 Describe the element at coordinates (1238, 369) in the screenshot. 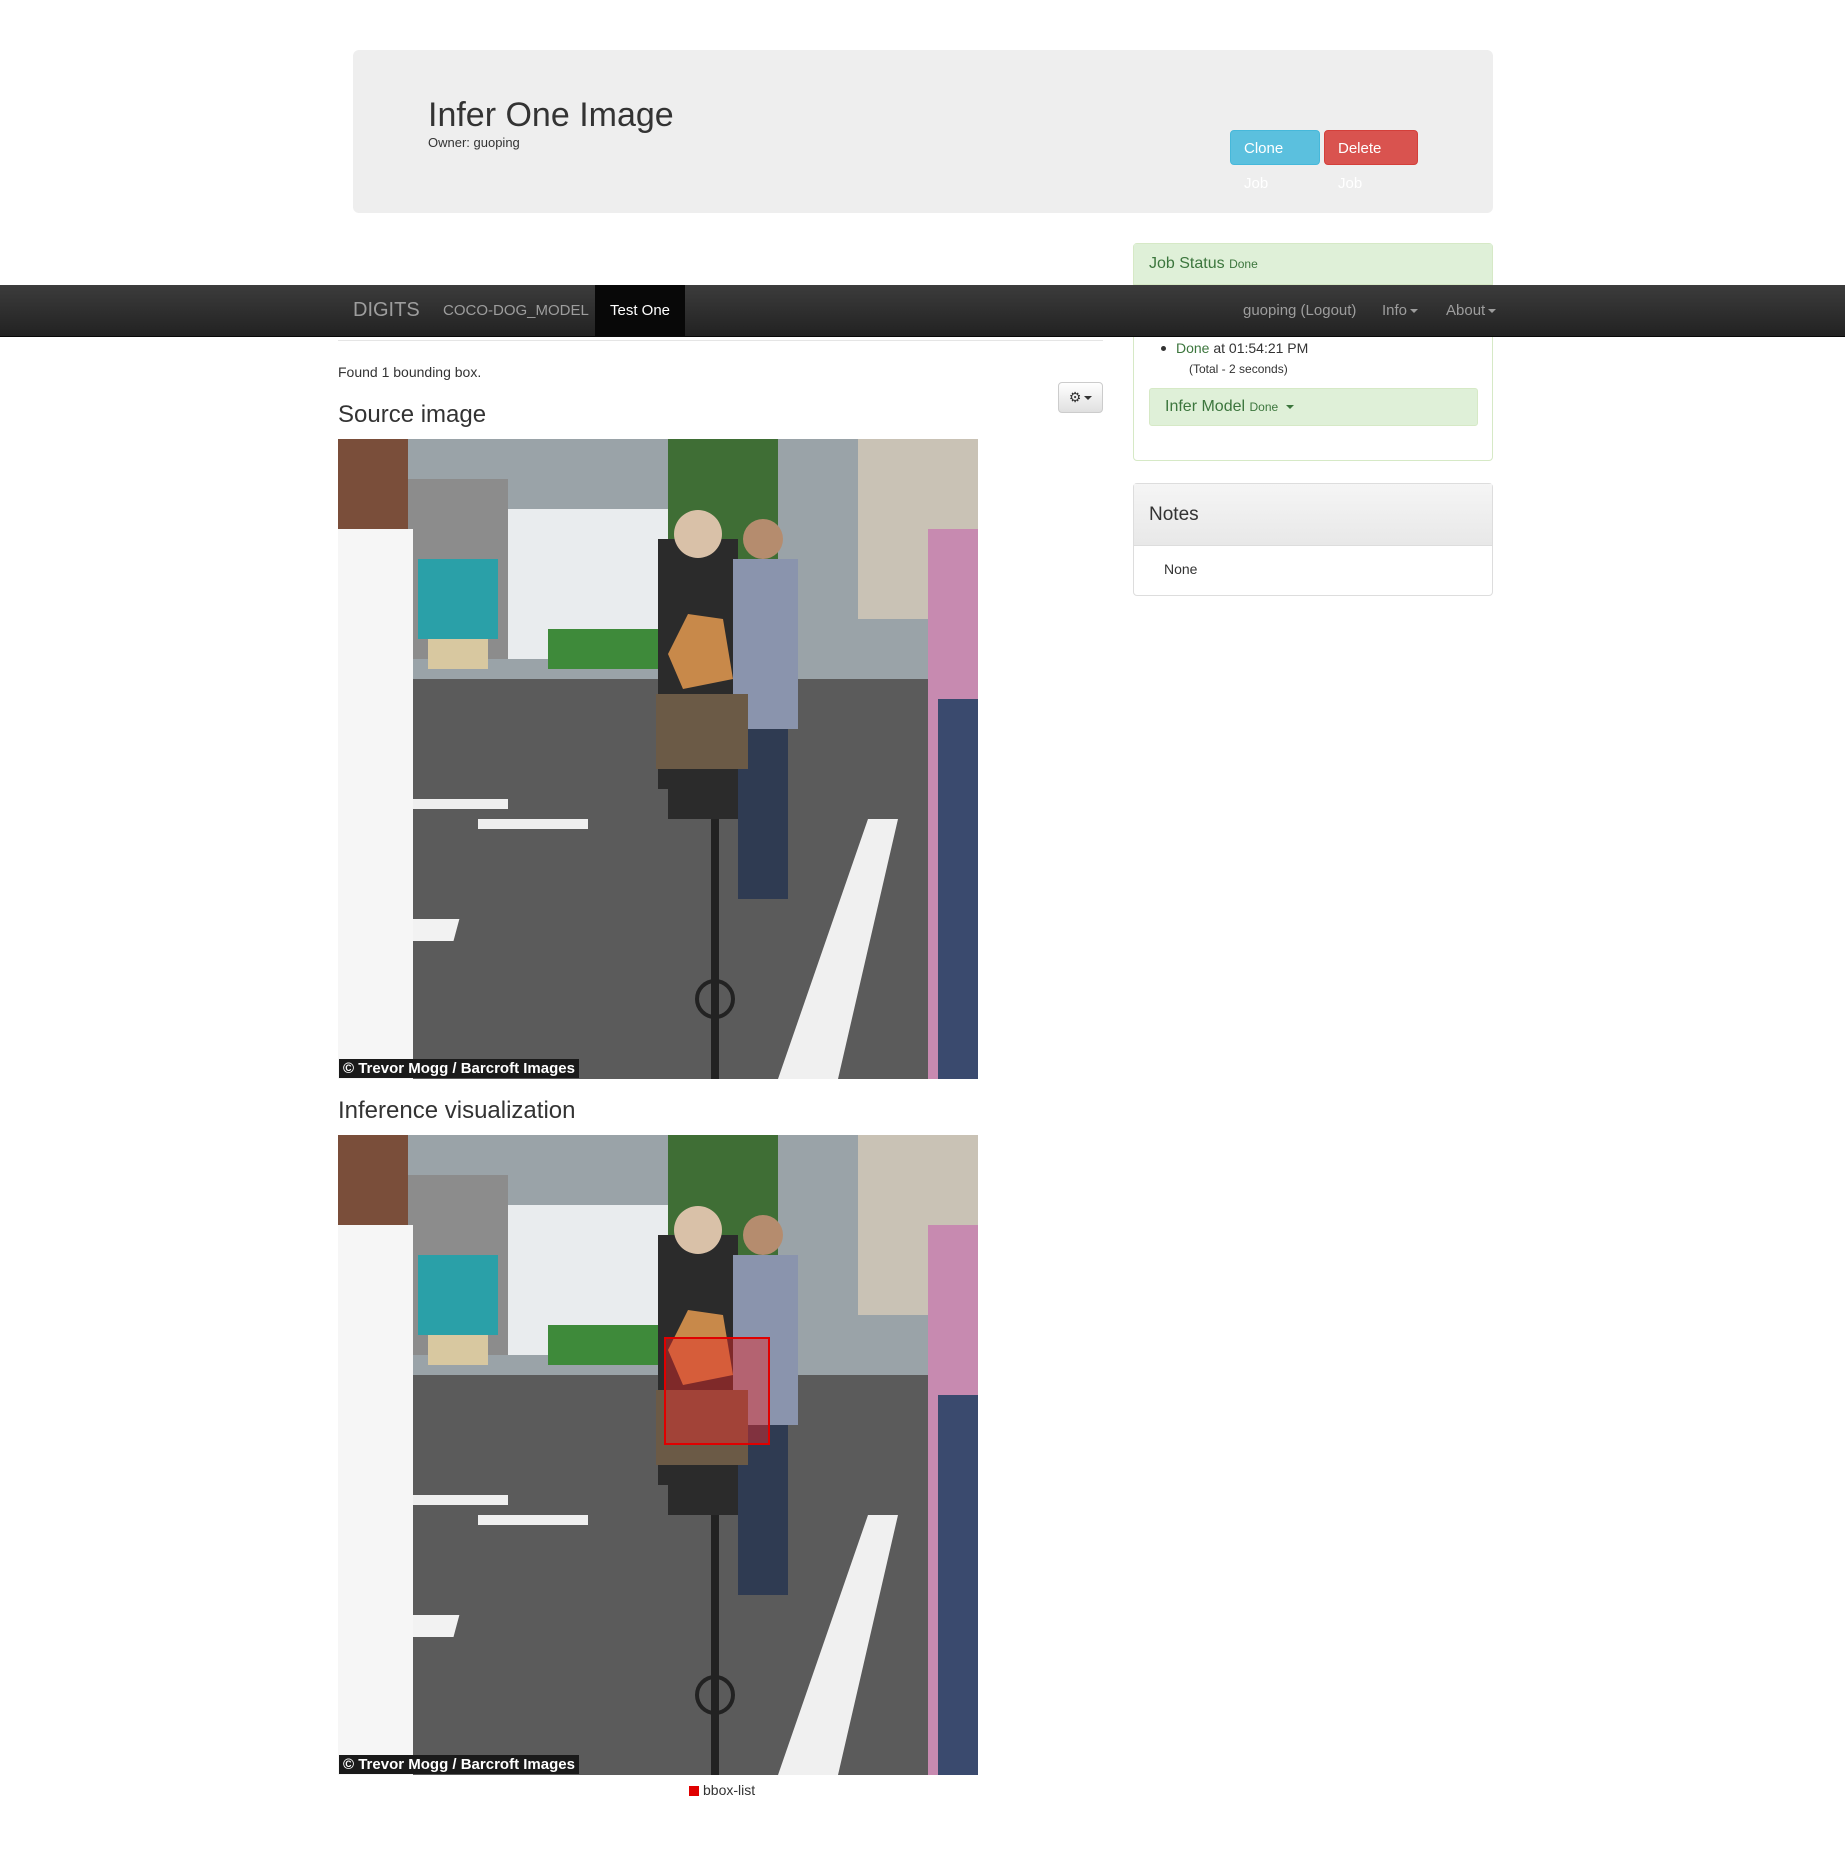

I see `total-time: (Total - 2 seconds)` at that location.